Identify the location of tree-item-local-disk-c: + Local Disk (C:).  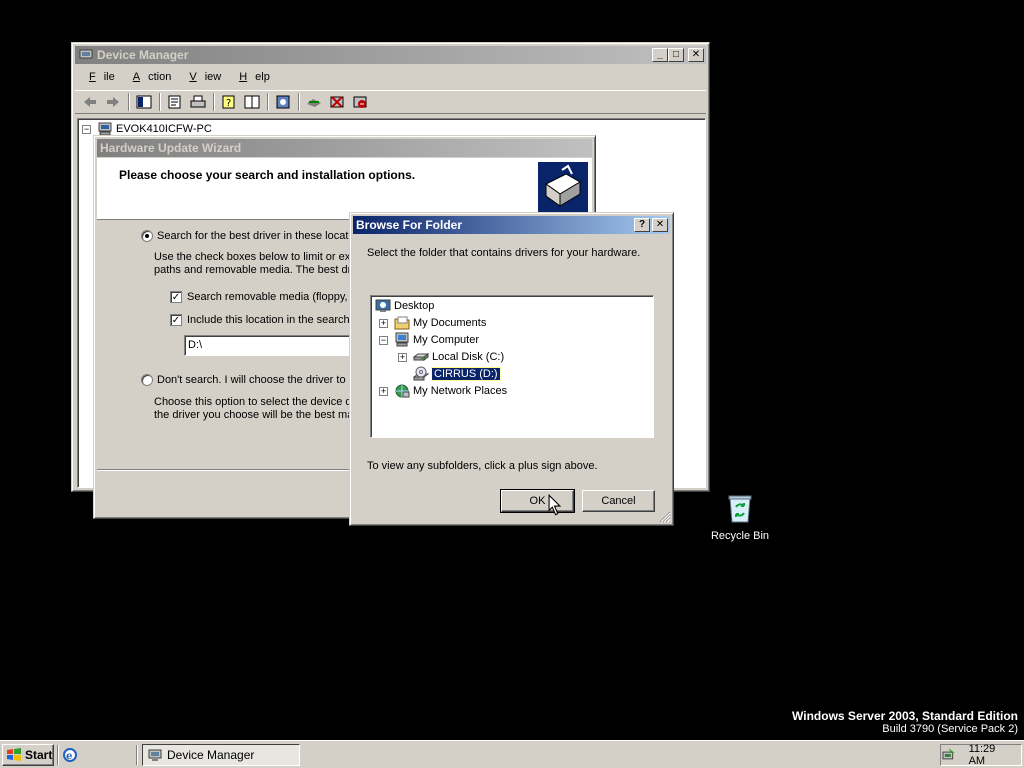
(451, 357).